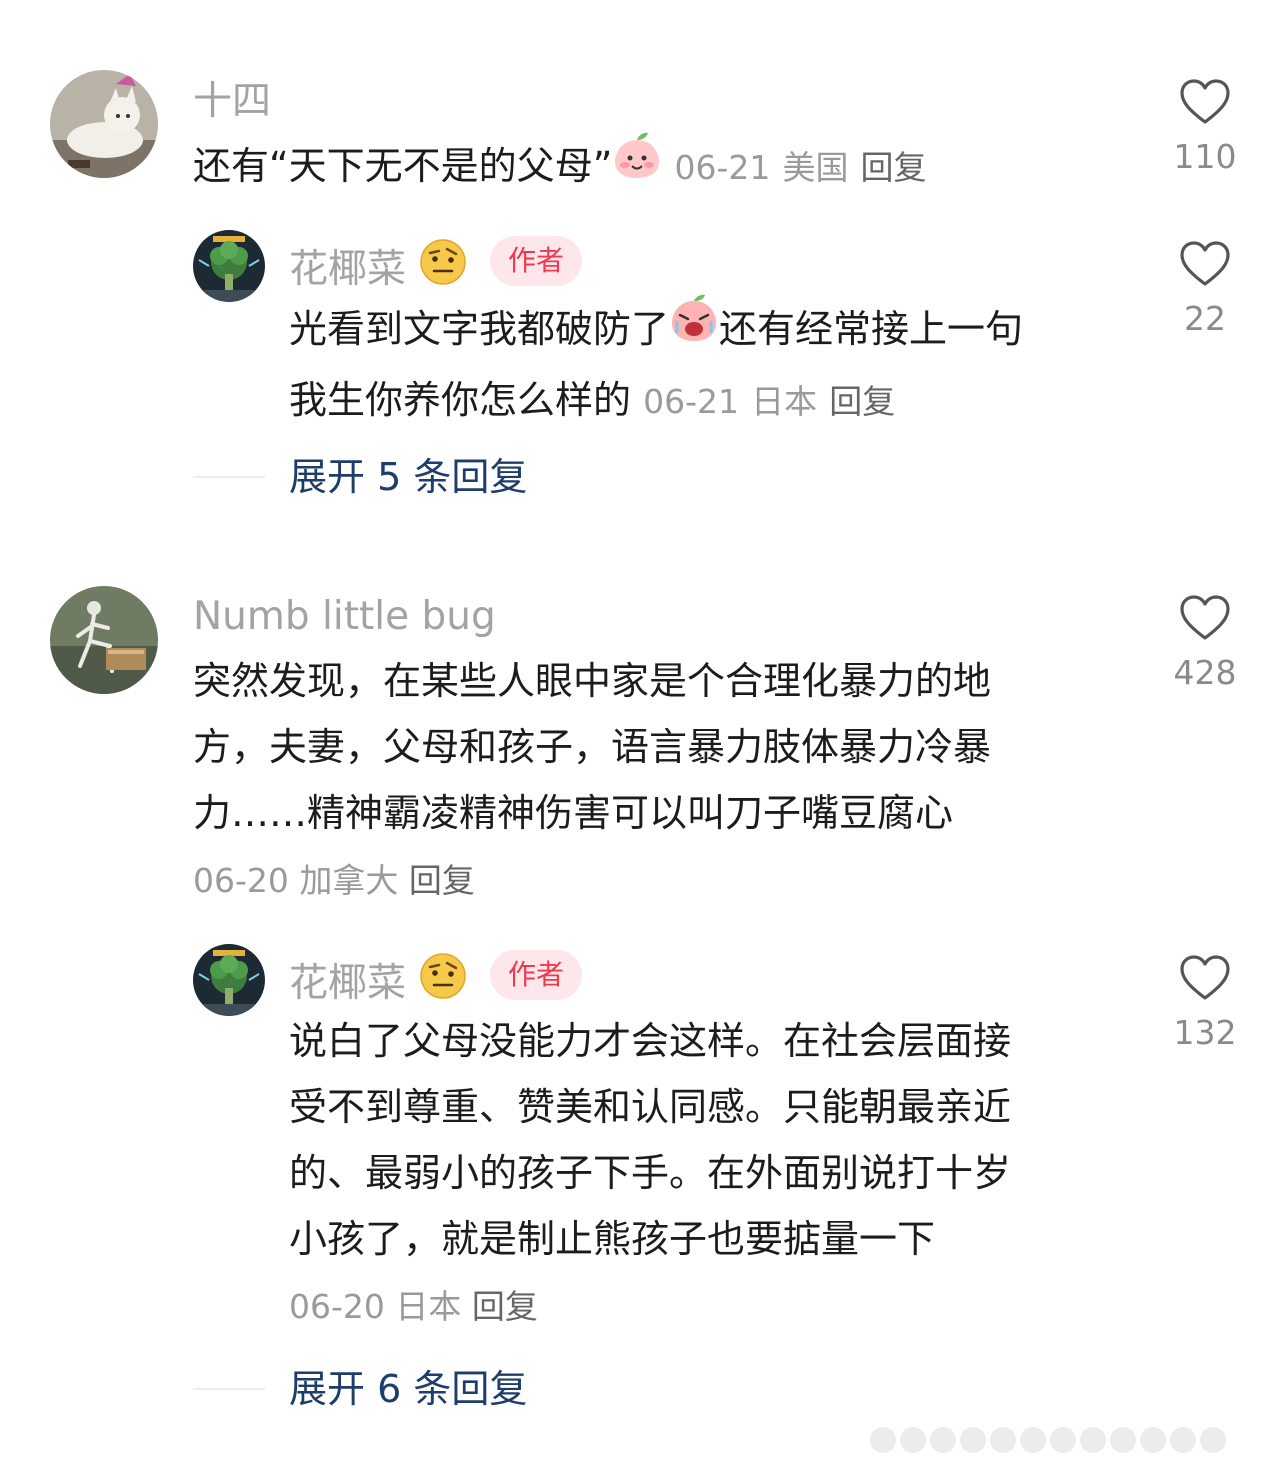 This screenshot has height=1467, width=1284. What do you see at coordinates (650, 1041) in the screenshot?
I see `reply-text-line: 说白了父母没能力才会这样。在社会层面接` at bounding box center [650, 1041].